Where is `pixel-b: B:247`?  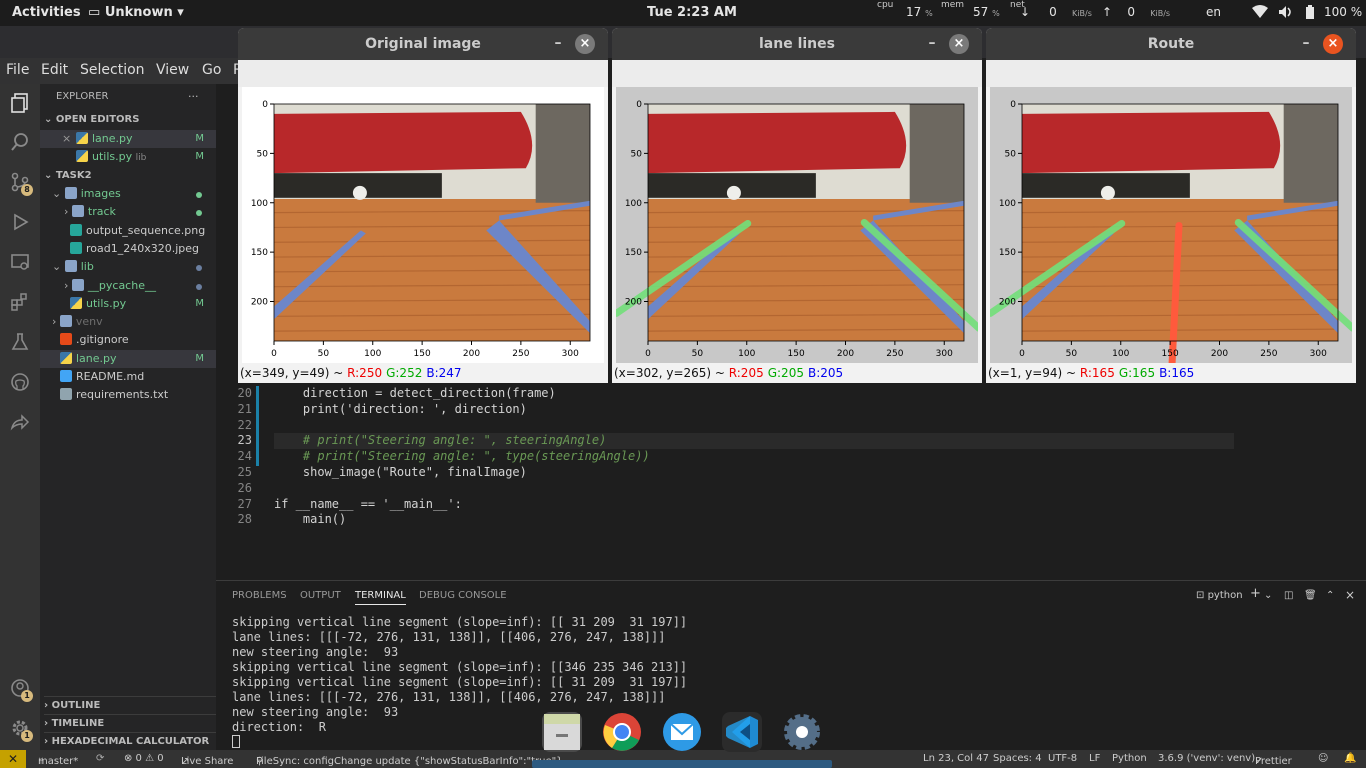 pixel-b: B:247 is located at coordinates (444, 373).